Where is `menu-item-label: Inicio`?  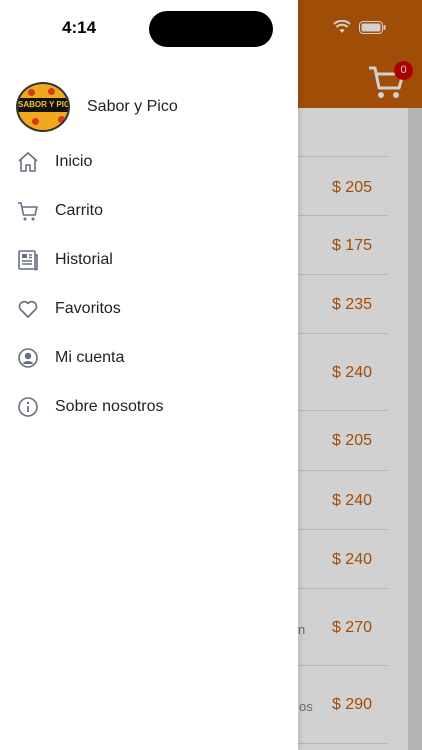
menu-item-label: Inicio is located at coordinates (74, 161).